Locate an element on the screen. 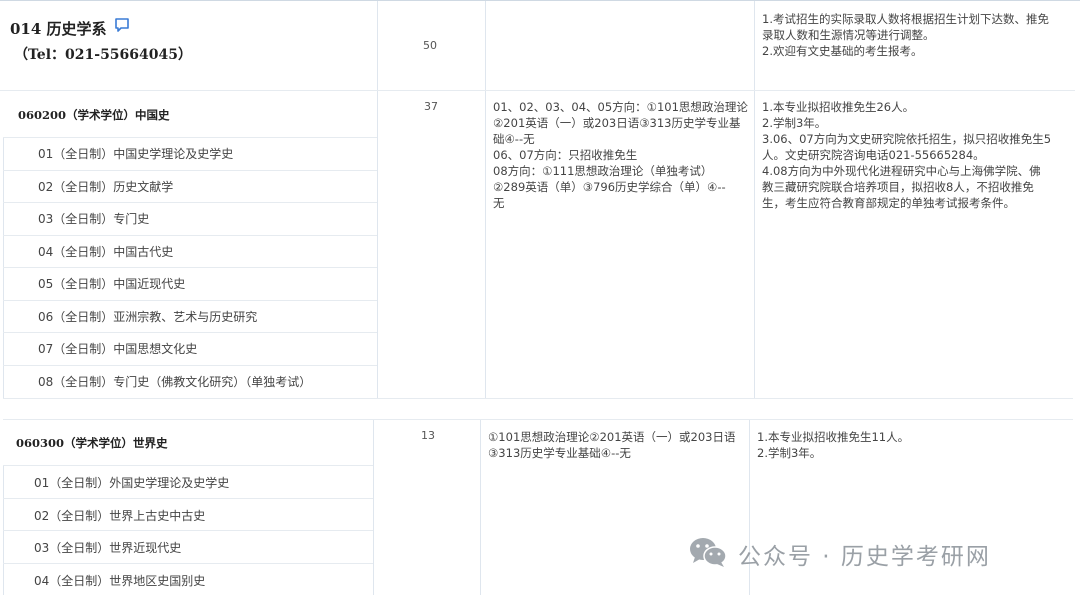 Image resolution: width=1080 pixels, height=595 pixels. direction-item: 04（全日制）中国古代史 is located at coordinates (106, 252).